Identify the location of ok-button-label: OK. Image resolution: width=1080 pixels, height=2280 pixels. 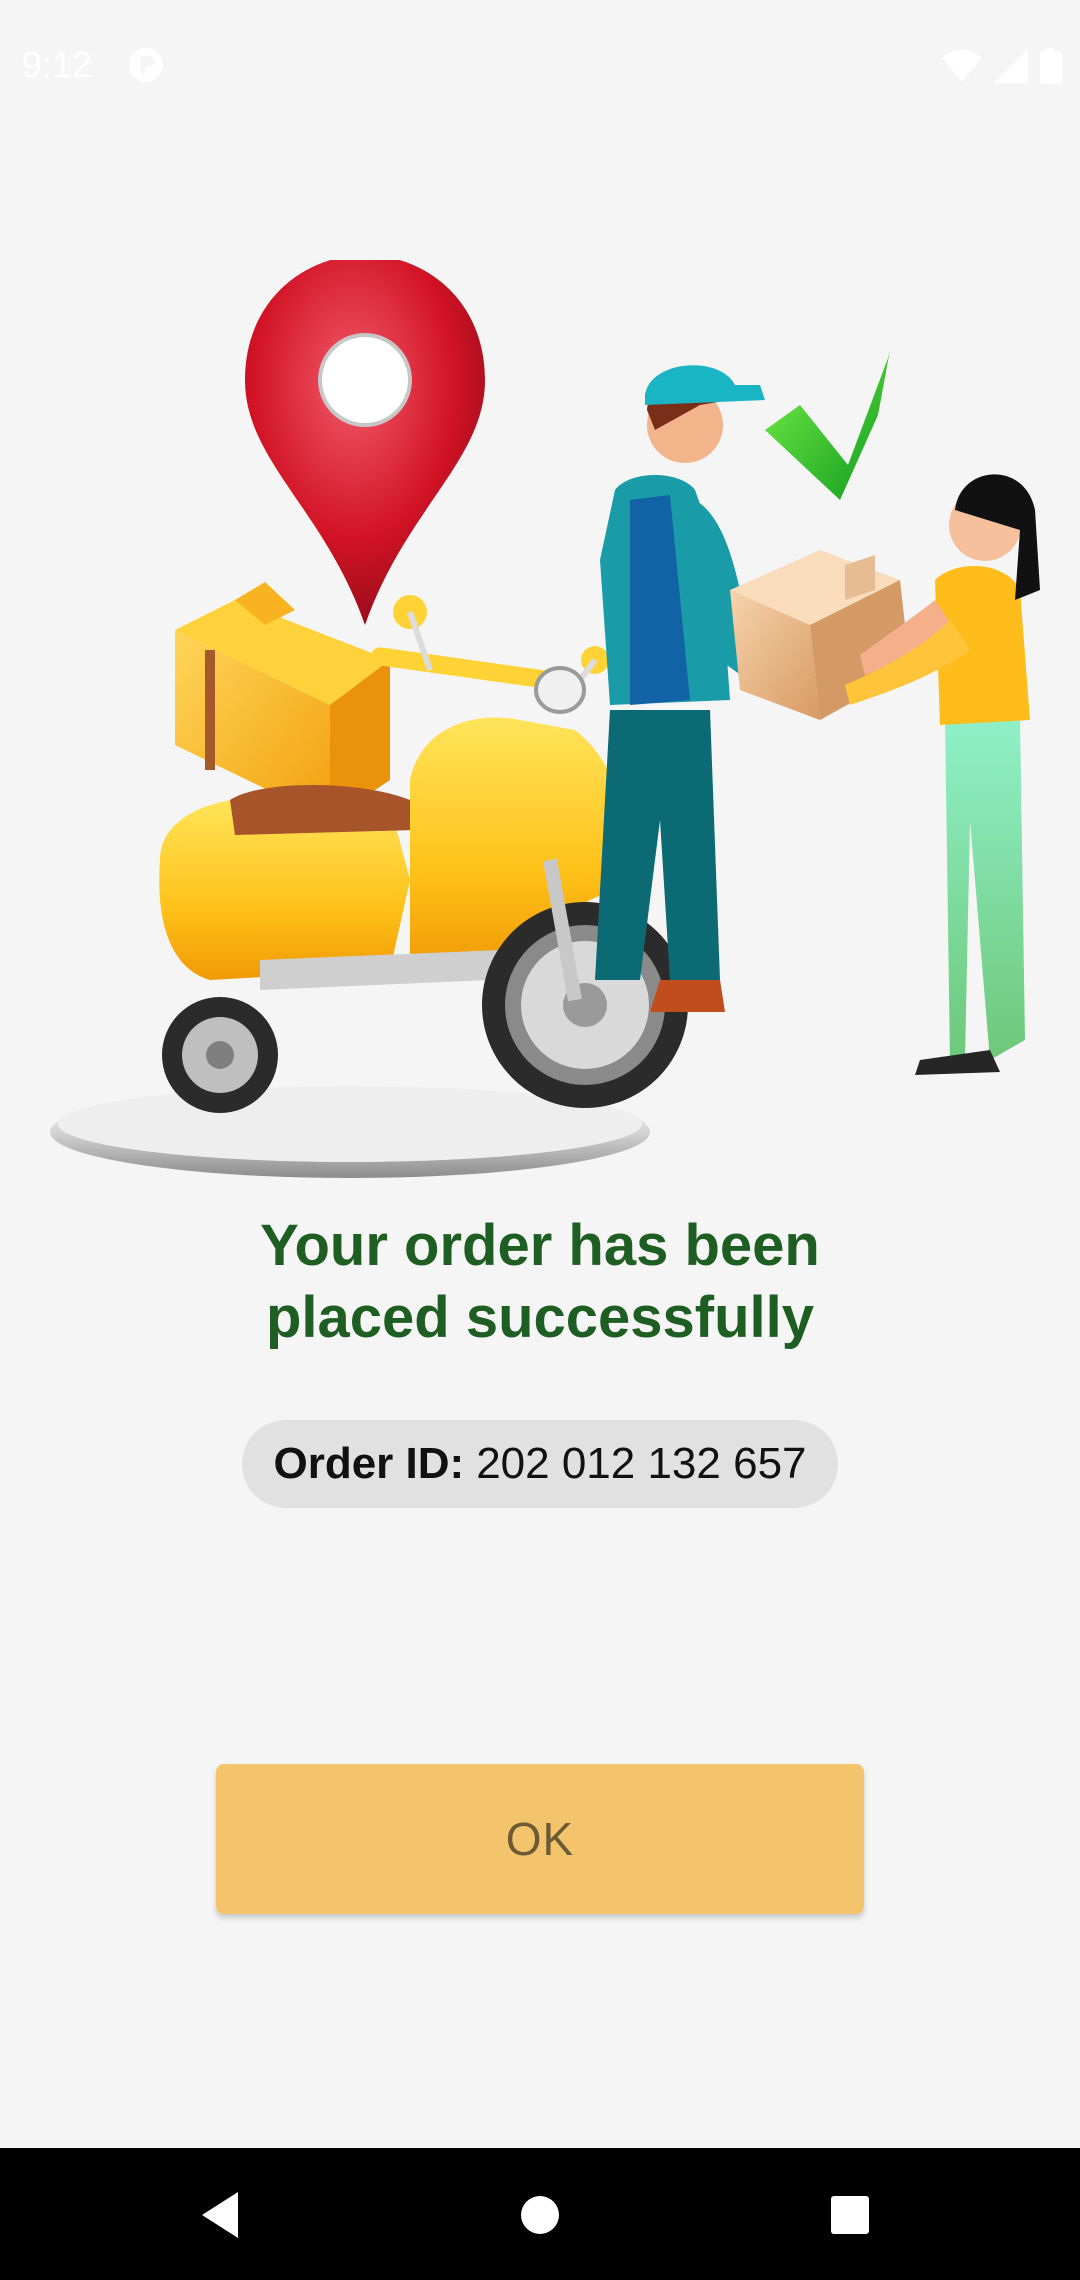
(540, 1839).